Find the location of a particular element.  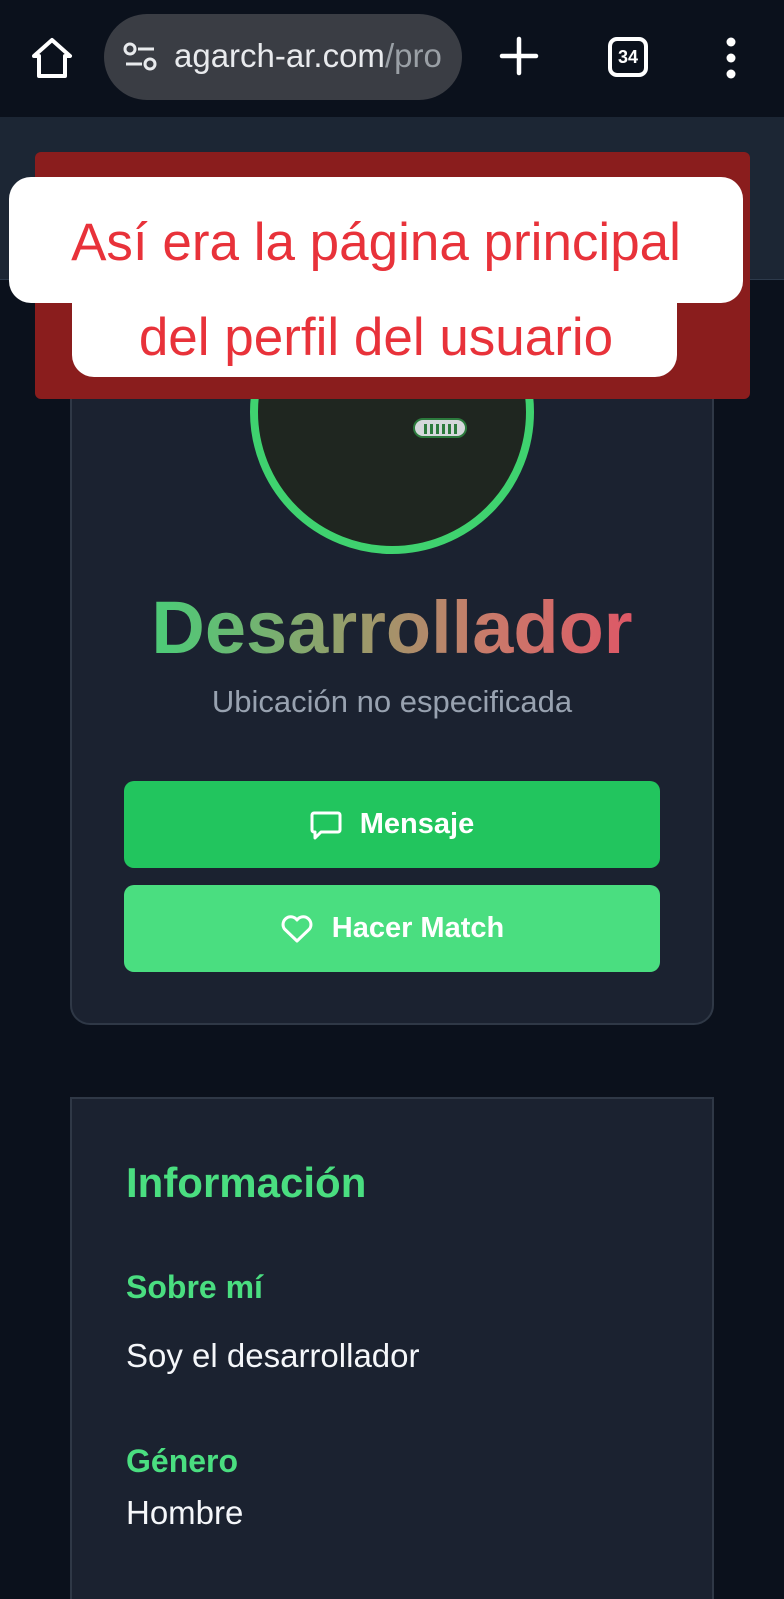

tab-count: 34 is located at coordinates (628, 57).